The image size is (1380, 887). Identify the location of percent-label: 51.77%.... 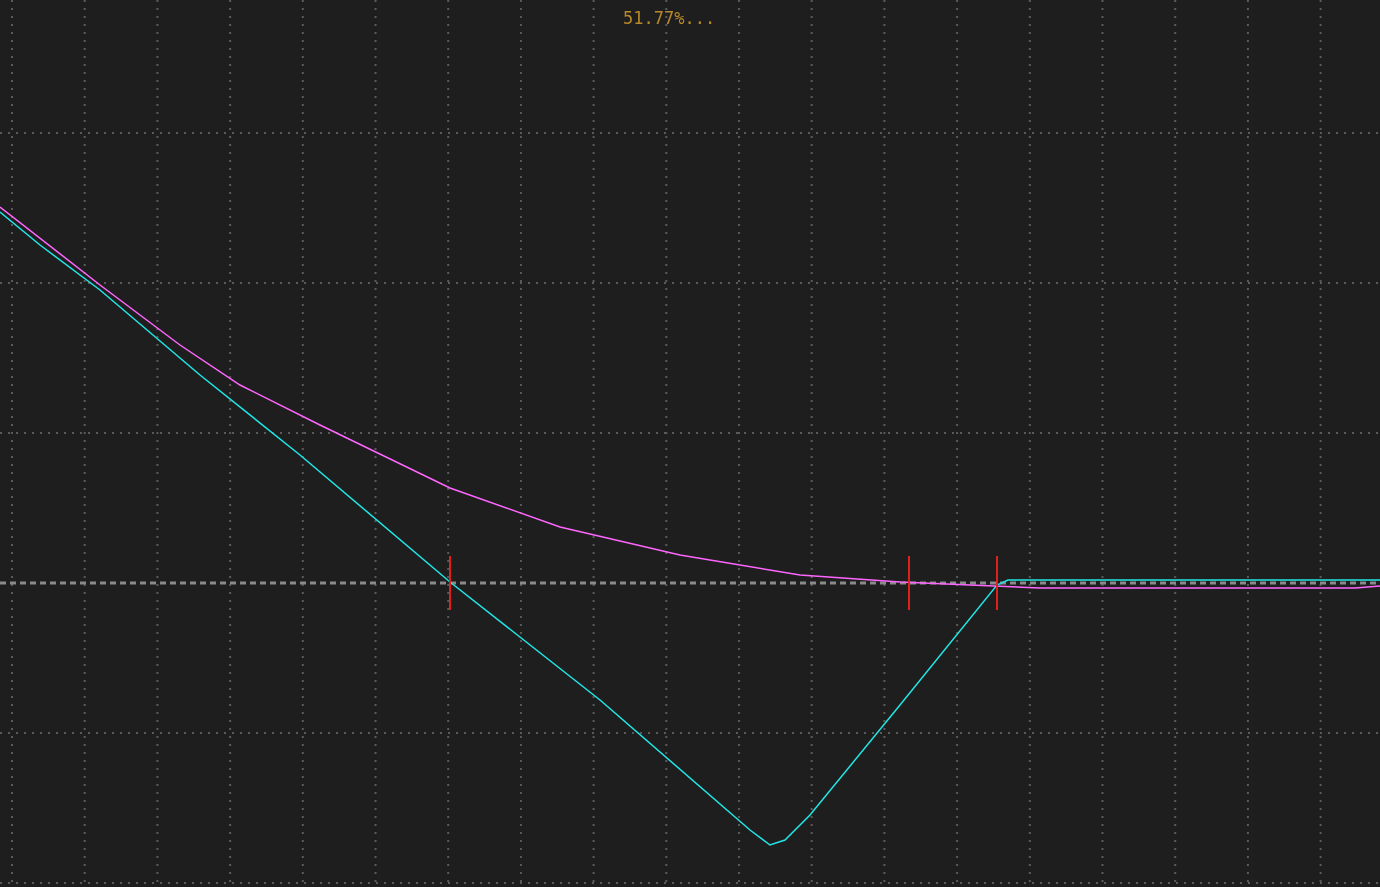
(669, 18).